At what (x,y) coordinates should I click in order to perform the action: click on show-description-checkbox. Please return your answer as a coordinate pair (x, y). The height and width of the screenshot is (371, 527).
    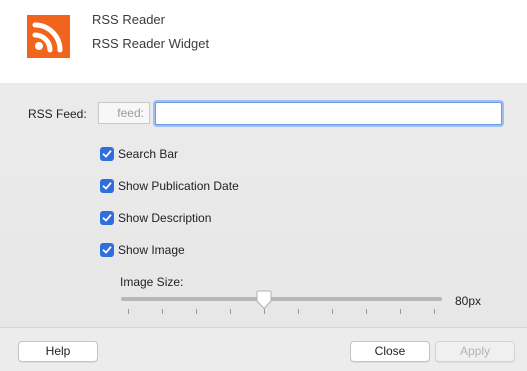
    Looking at the image, I should click on (107, 218).